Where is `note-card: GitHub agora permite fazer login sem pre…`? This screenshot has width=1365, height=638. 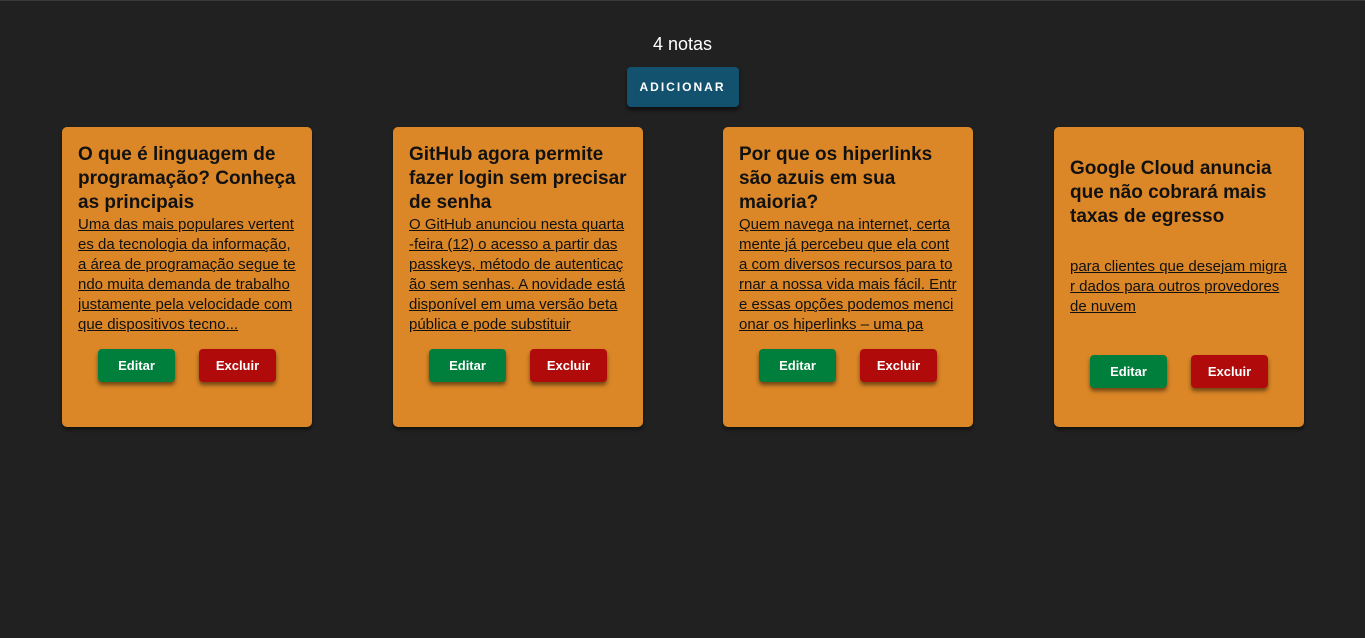 note-card: GitHub agora permite fazer login sem pre… is located at coordinates (518, 277).